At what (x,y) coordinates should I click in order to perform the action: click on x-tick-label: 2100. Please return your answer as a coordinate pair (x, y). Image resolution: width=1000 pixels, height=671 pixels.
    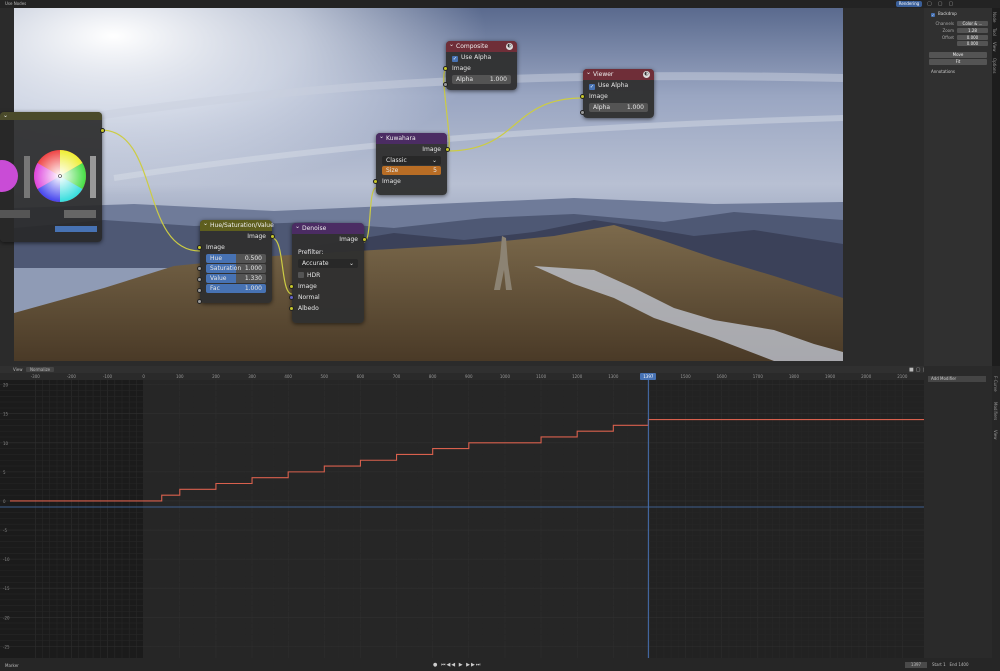
    Looking at the image, I should click on (902, 376).